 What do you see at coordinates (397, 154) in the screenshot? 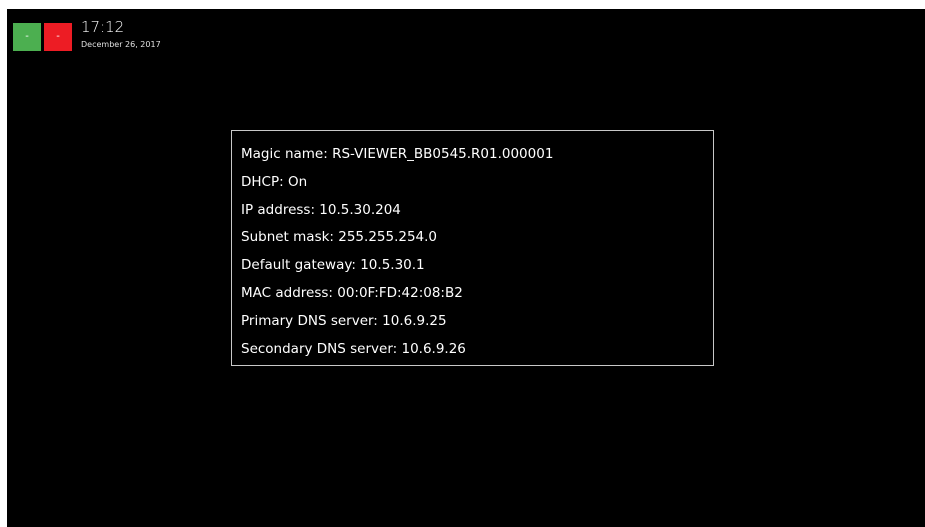
I see `magic-name-row: Magic name: RS-VIEWER_BB0545.R01.000001` at bounding box center [397, 154].